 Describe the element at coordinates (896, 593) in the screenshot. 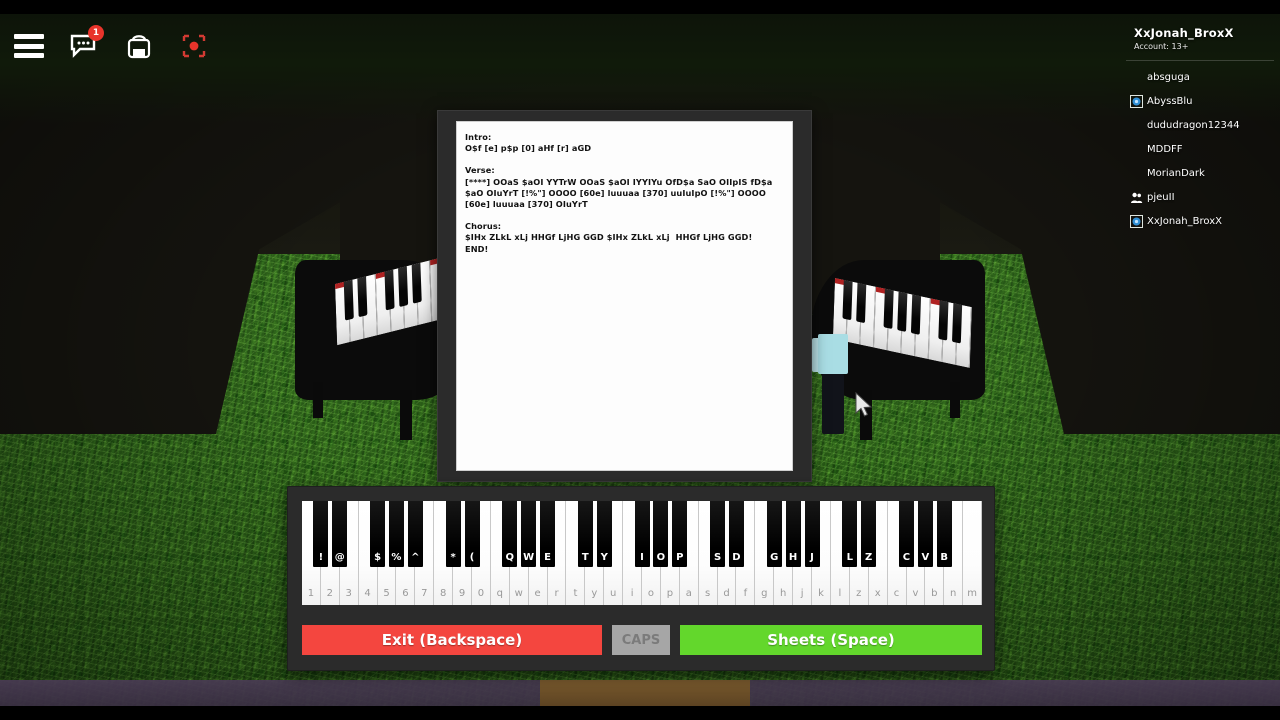

I see `piano-key-label: c` at that location.